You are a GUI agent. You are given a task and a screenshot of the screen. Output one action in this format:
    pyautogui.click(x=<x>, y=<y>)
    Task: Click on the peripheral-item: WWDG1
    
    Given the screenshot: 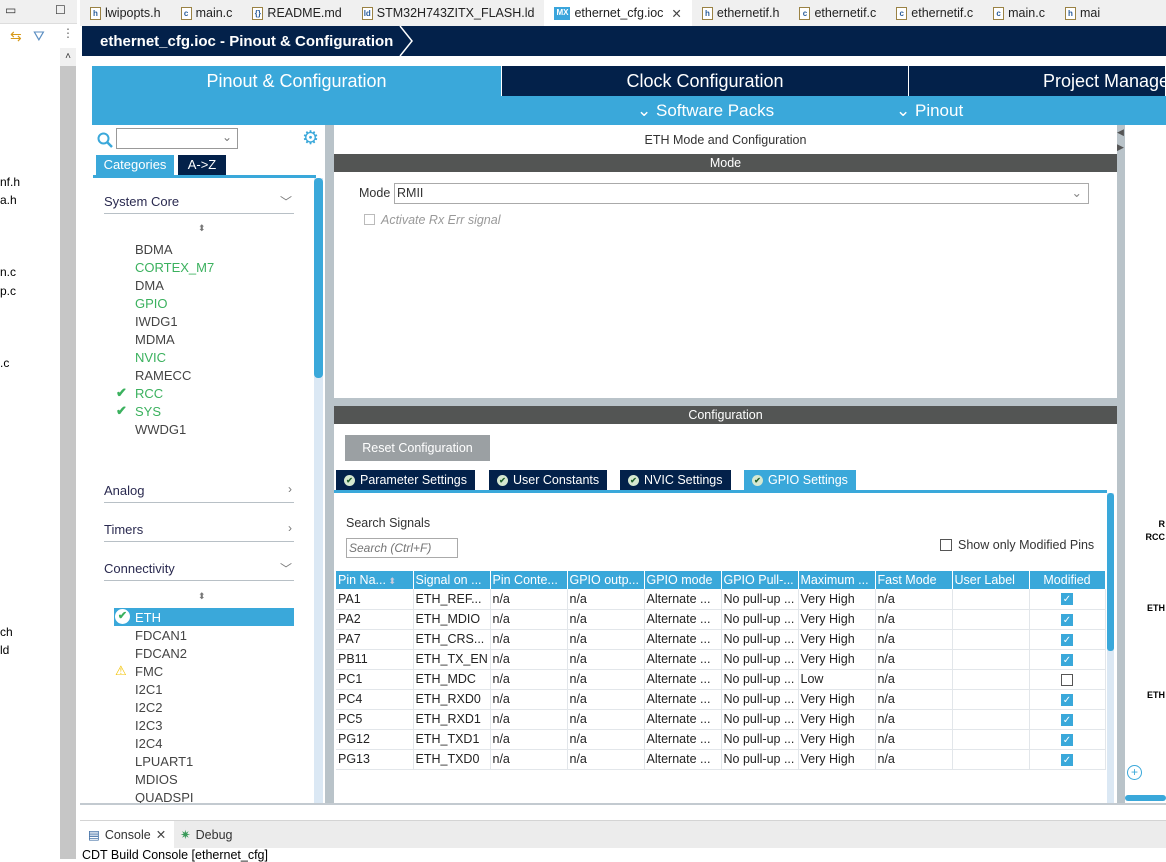 What is the action you would take?
    pyautogui.click(x=160, y=429)
    